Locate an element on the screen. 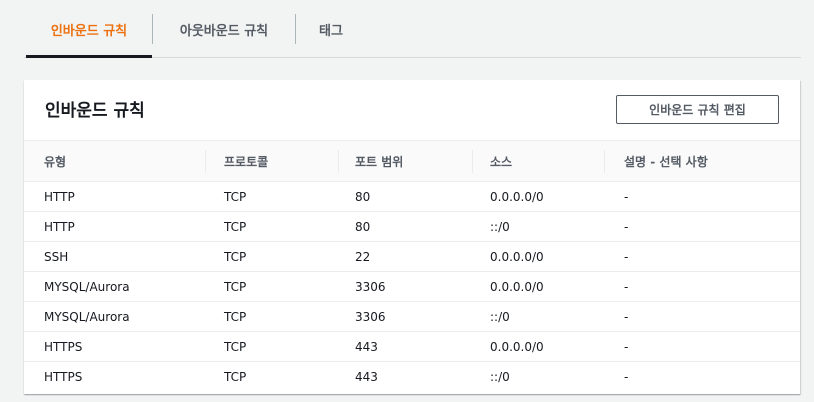 The image size is (814, 402). column-header-port-range: 포트 범위 is located at coordinates (379, 161).